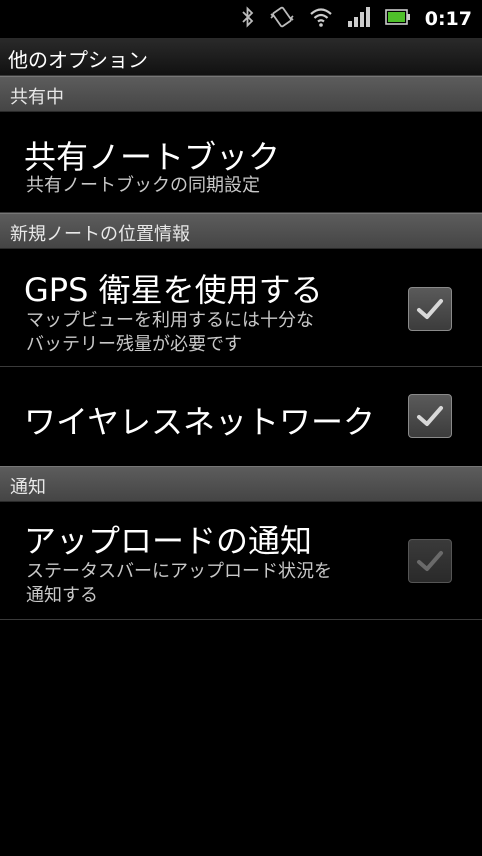  I want to click on section-header-label: 通知, so click(28, 487).